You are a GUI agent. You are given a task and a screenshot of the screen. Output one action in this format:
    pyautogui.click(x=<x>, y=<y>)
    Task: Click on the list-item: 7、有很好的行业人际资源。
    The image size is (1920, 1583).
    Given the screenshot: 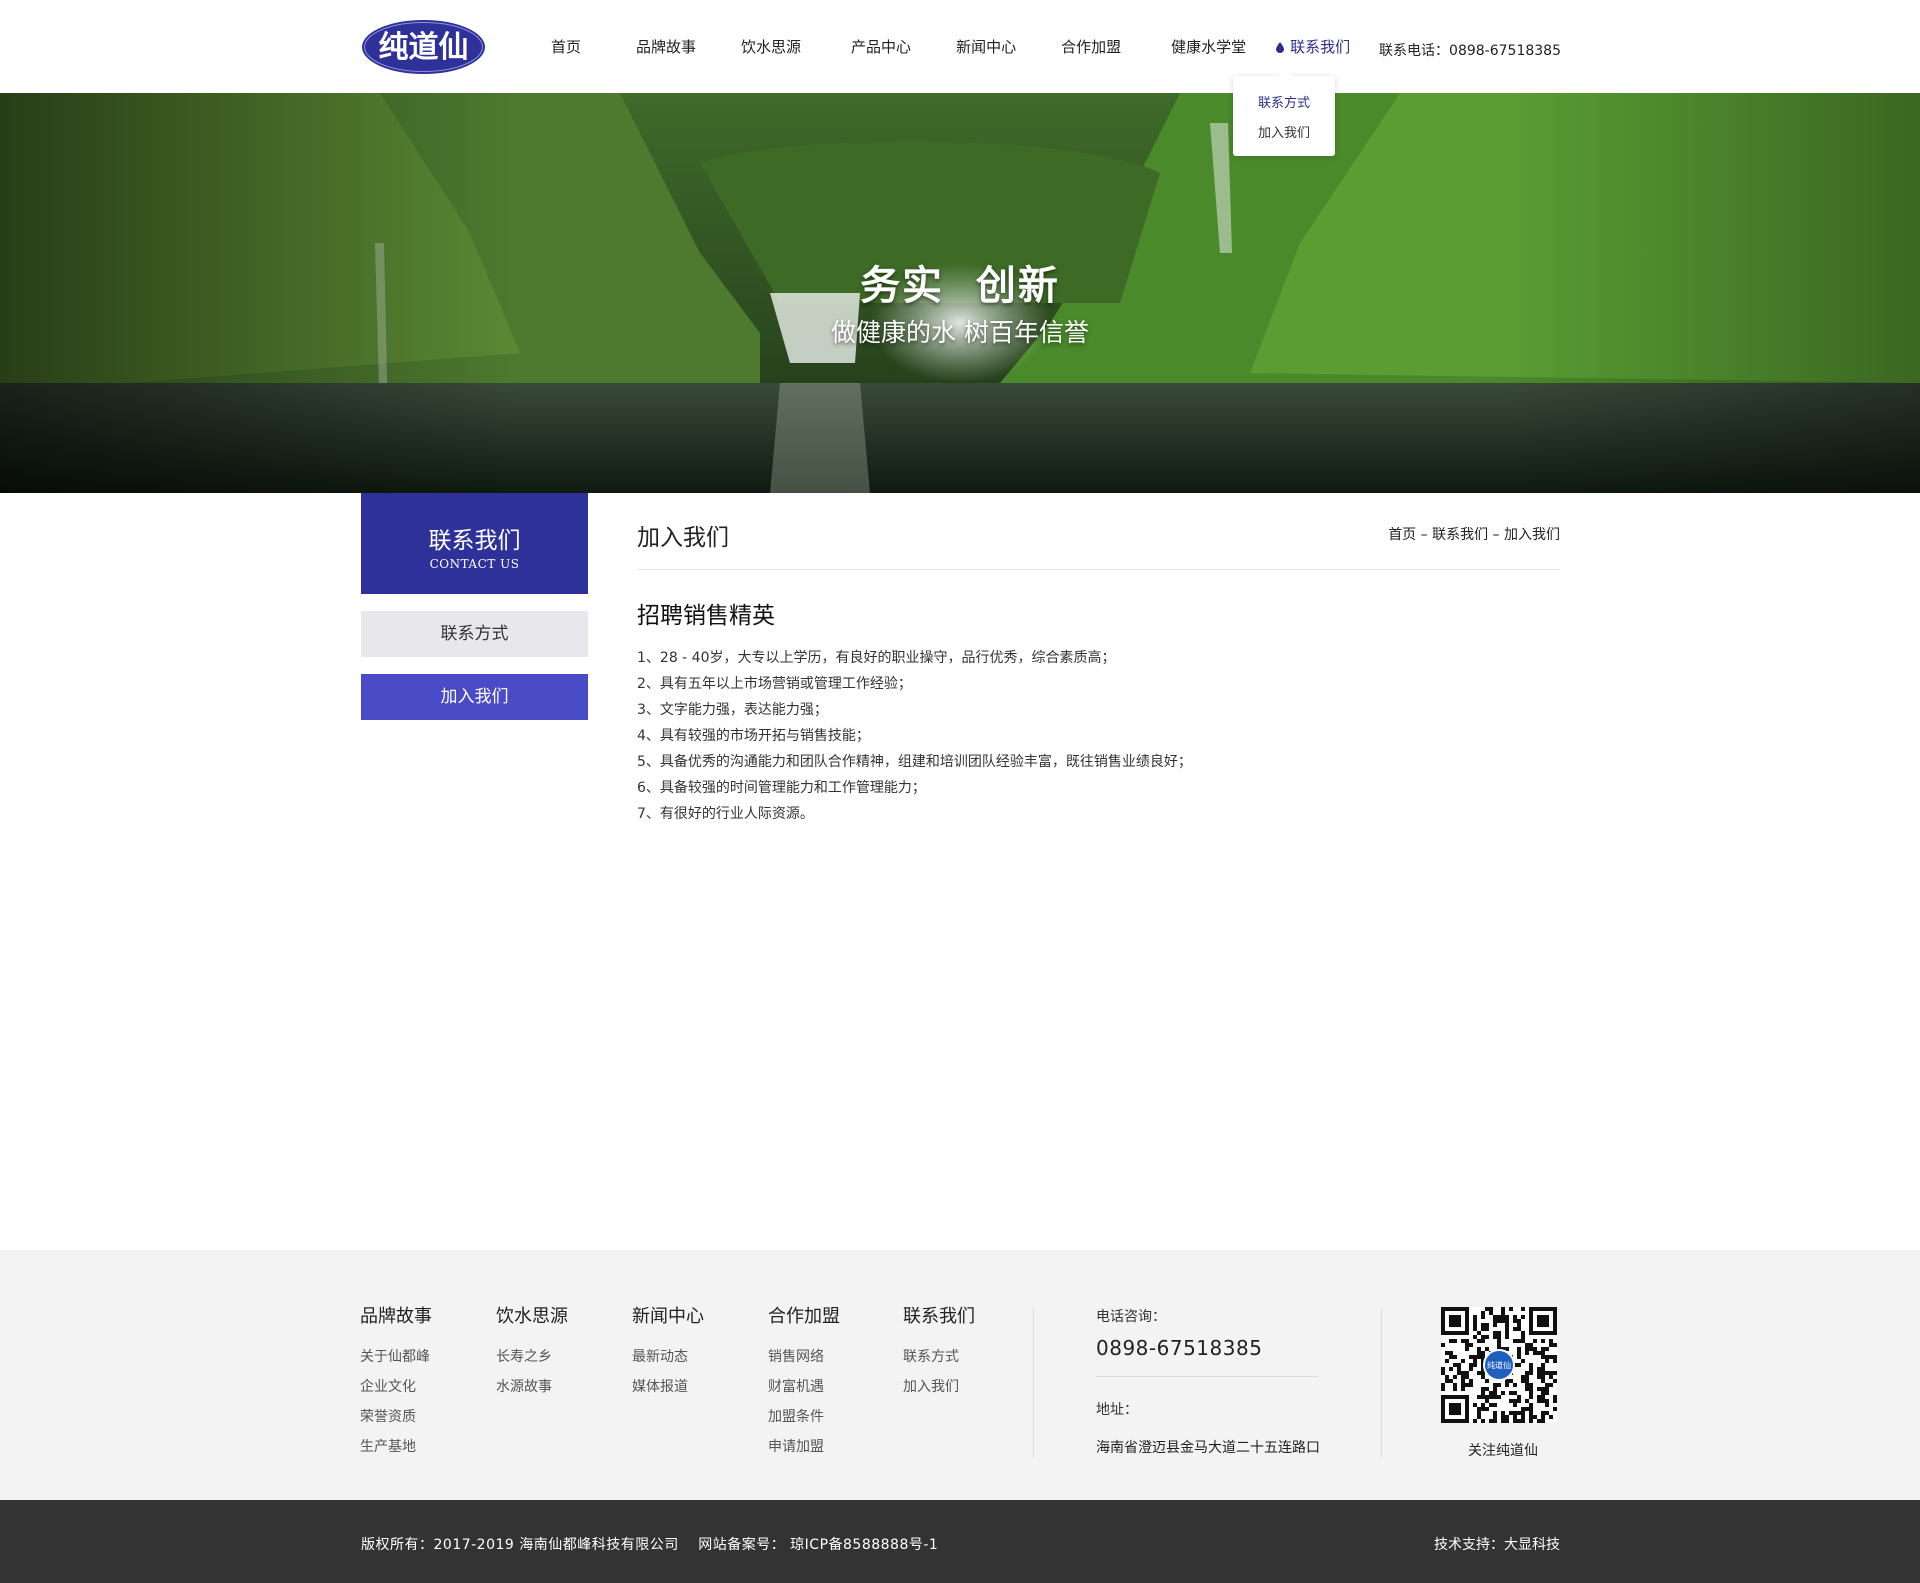 What is the action you would take?
    pyautogui.click(x=725, y=814)
    